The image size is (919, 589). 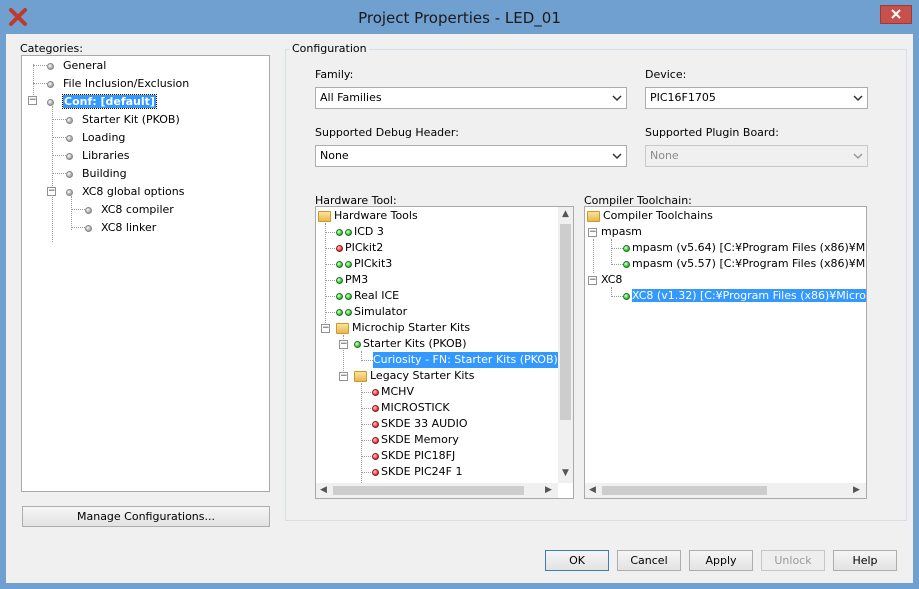 I want to click on debug-header-select: None, so click(x=471, y=156).